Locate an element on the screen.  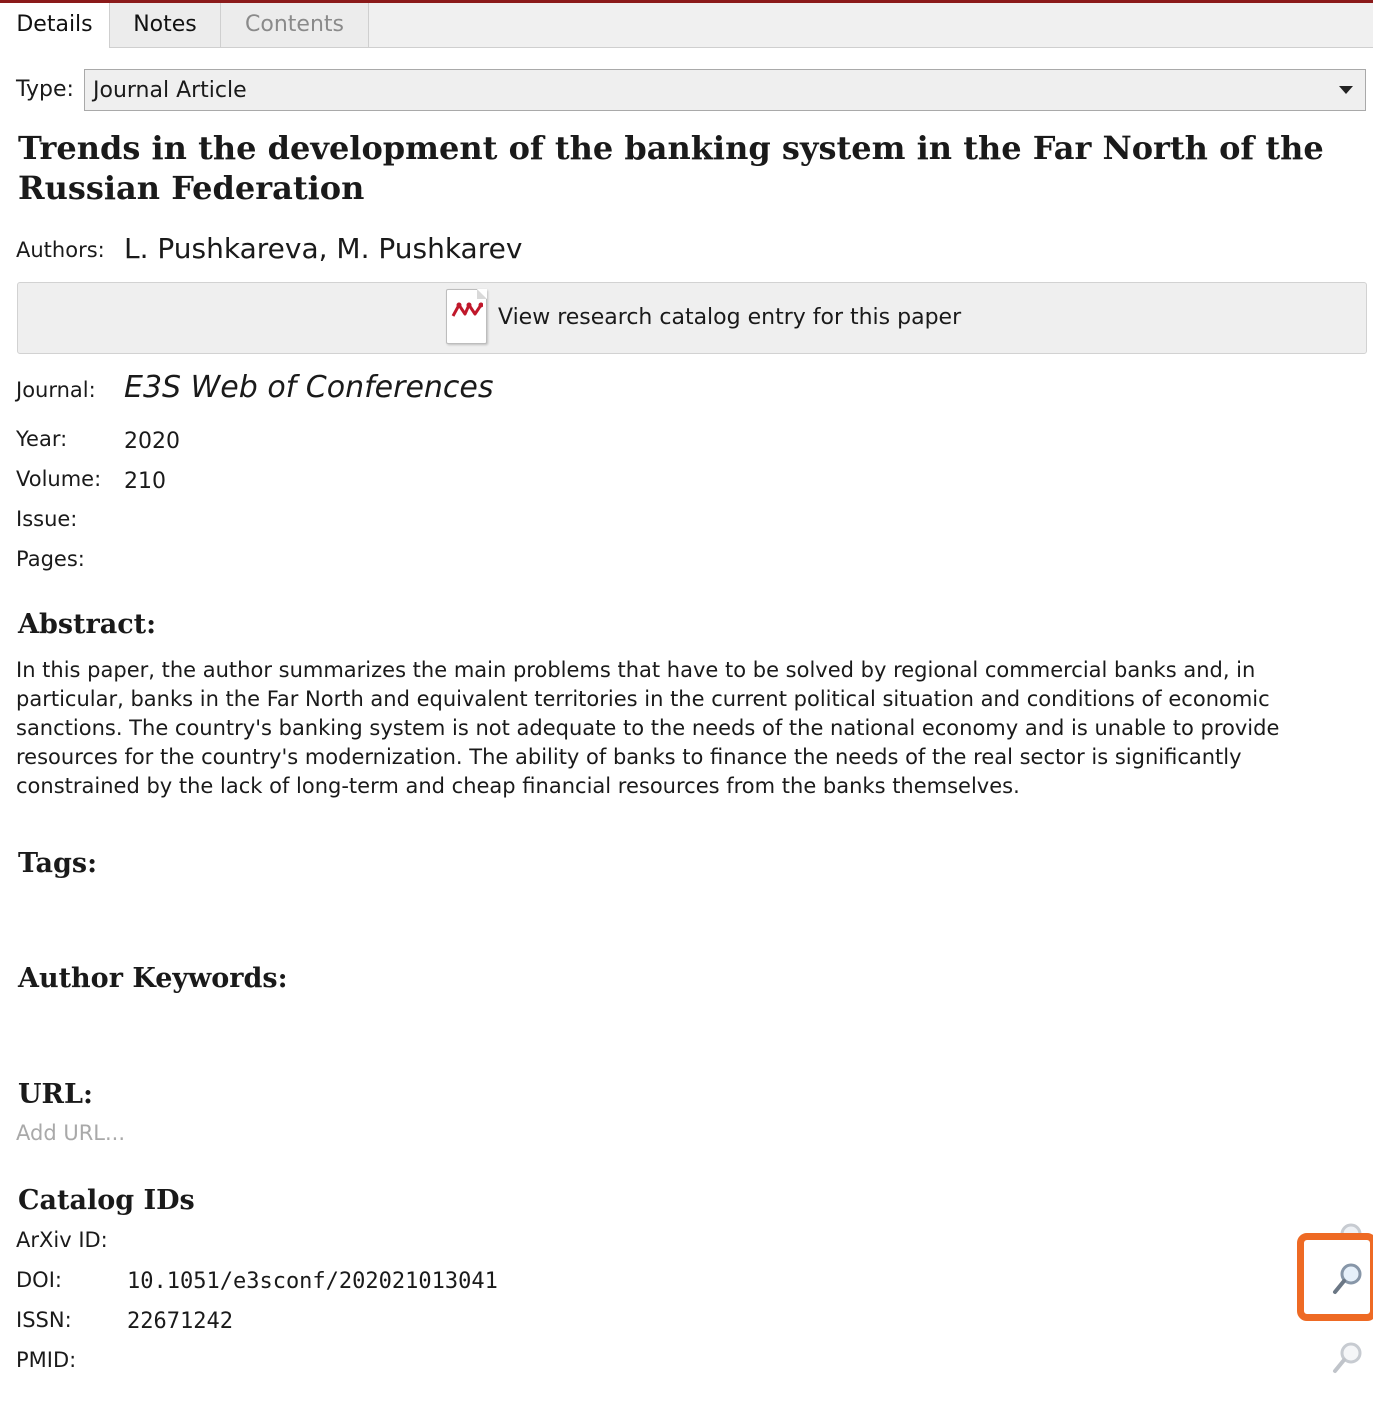
tab-bar: Details Notes Contents is located at coordinates (686, 25).